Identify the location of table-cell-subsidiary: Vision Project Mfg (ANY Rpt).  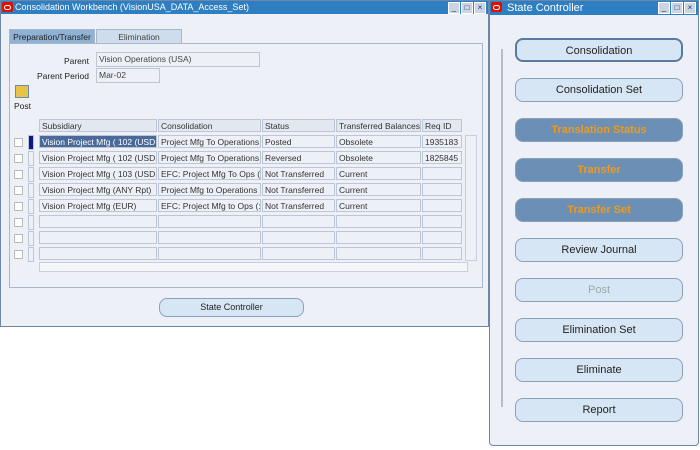
(98, 189).